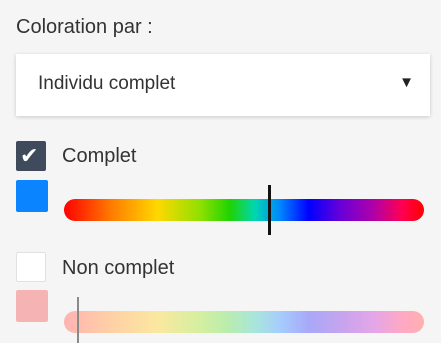 The image size is (441, 343). I want to click on coloration-par-label: Coloration par :, so click(84, 27).